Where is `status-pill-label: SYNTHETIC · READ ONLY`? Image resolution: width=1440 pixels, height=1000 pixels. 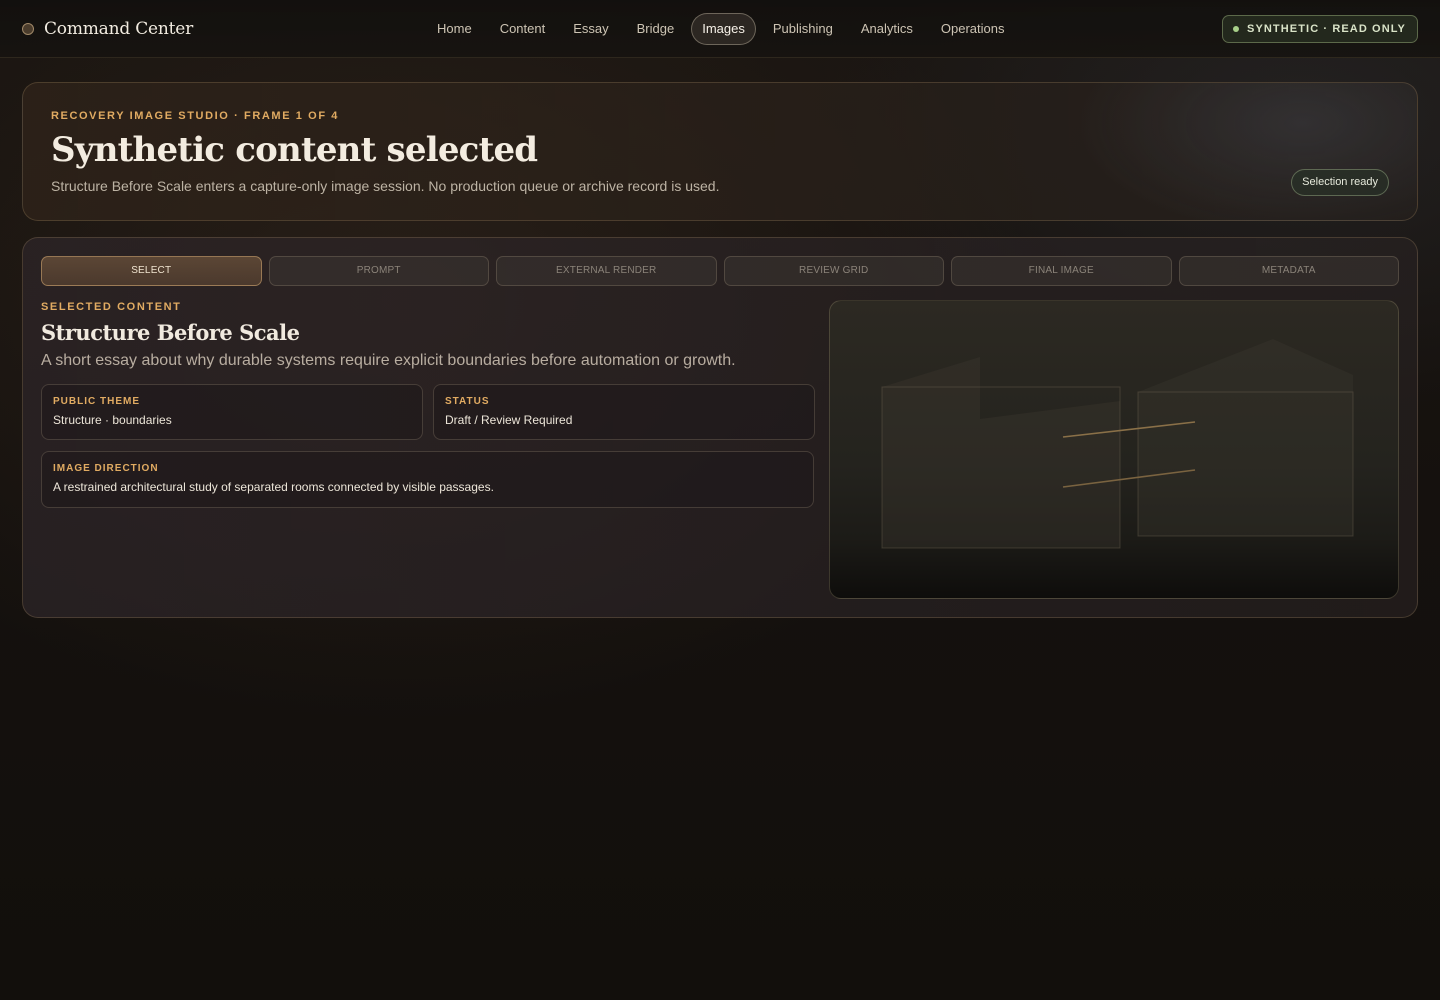
status-pill-label: SYNTHETIC · READ ONLY is located at coordinates (1326, 29).